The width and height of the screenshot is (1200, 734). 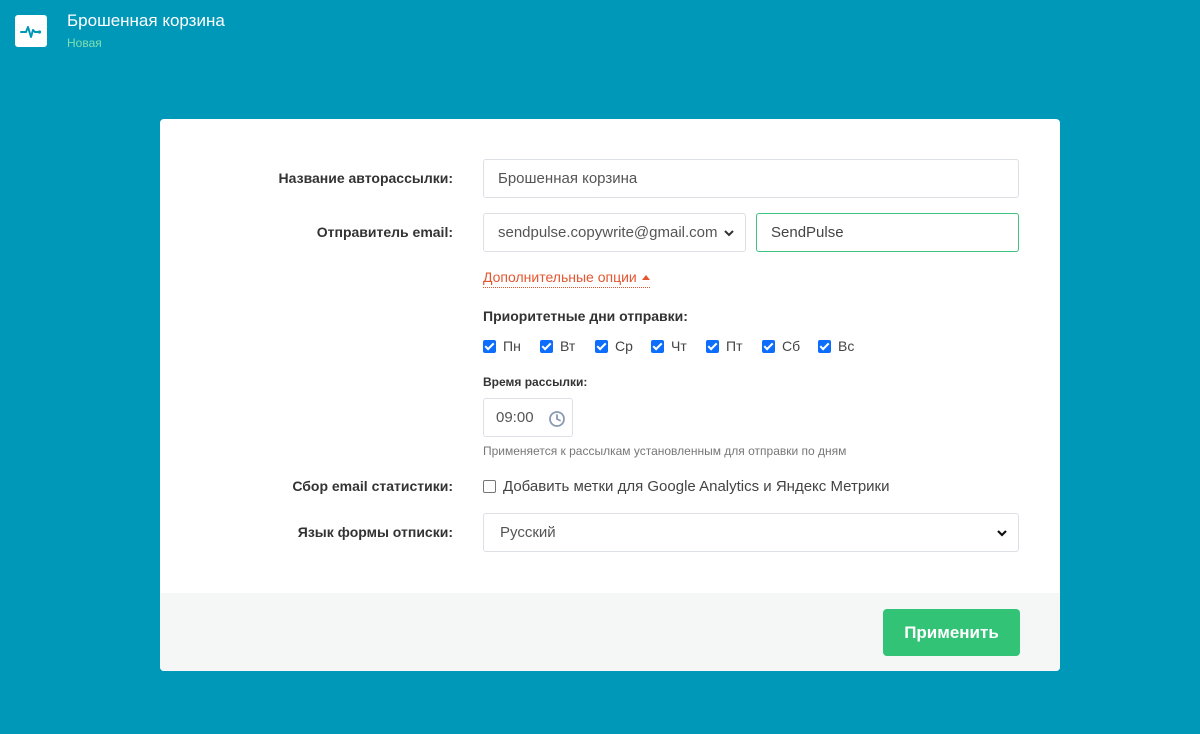 What do you see at coordinates (751, 532) in the screenshot?
I see `language-select: Русский` at bounding box center [751, 532].